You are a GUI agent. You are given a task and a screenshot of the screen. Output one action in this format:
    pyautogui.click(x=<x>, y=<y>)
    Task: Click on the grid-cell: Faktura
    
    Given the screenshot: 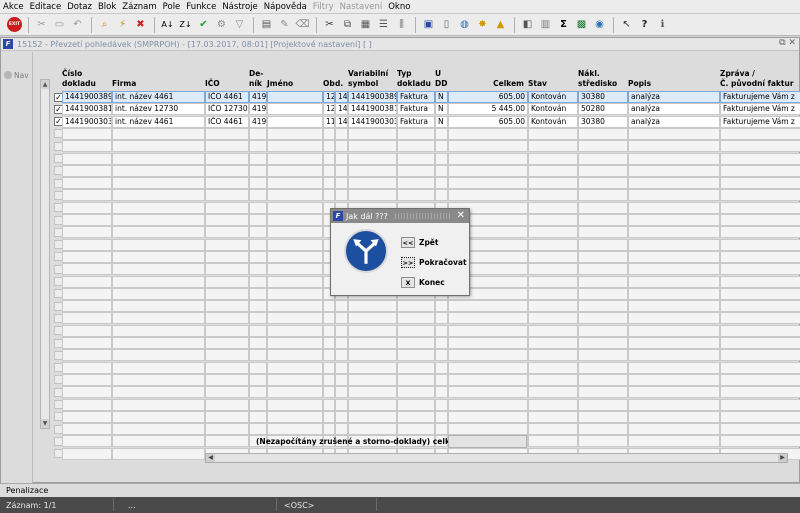 What is the action you would take?
    pyautogui.click(x=416, y=109)
    